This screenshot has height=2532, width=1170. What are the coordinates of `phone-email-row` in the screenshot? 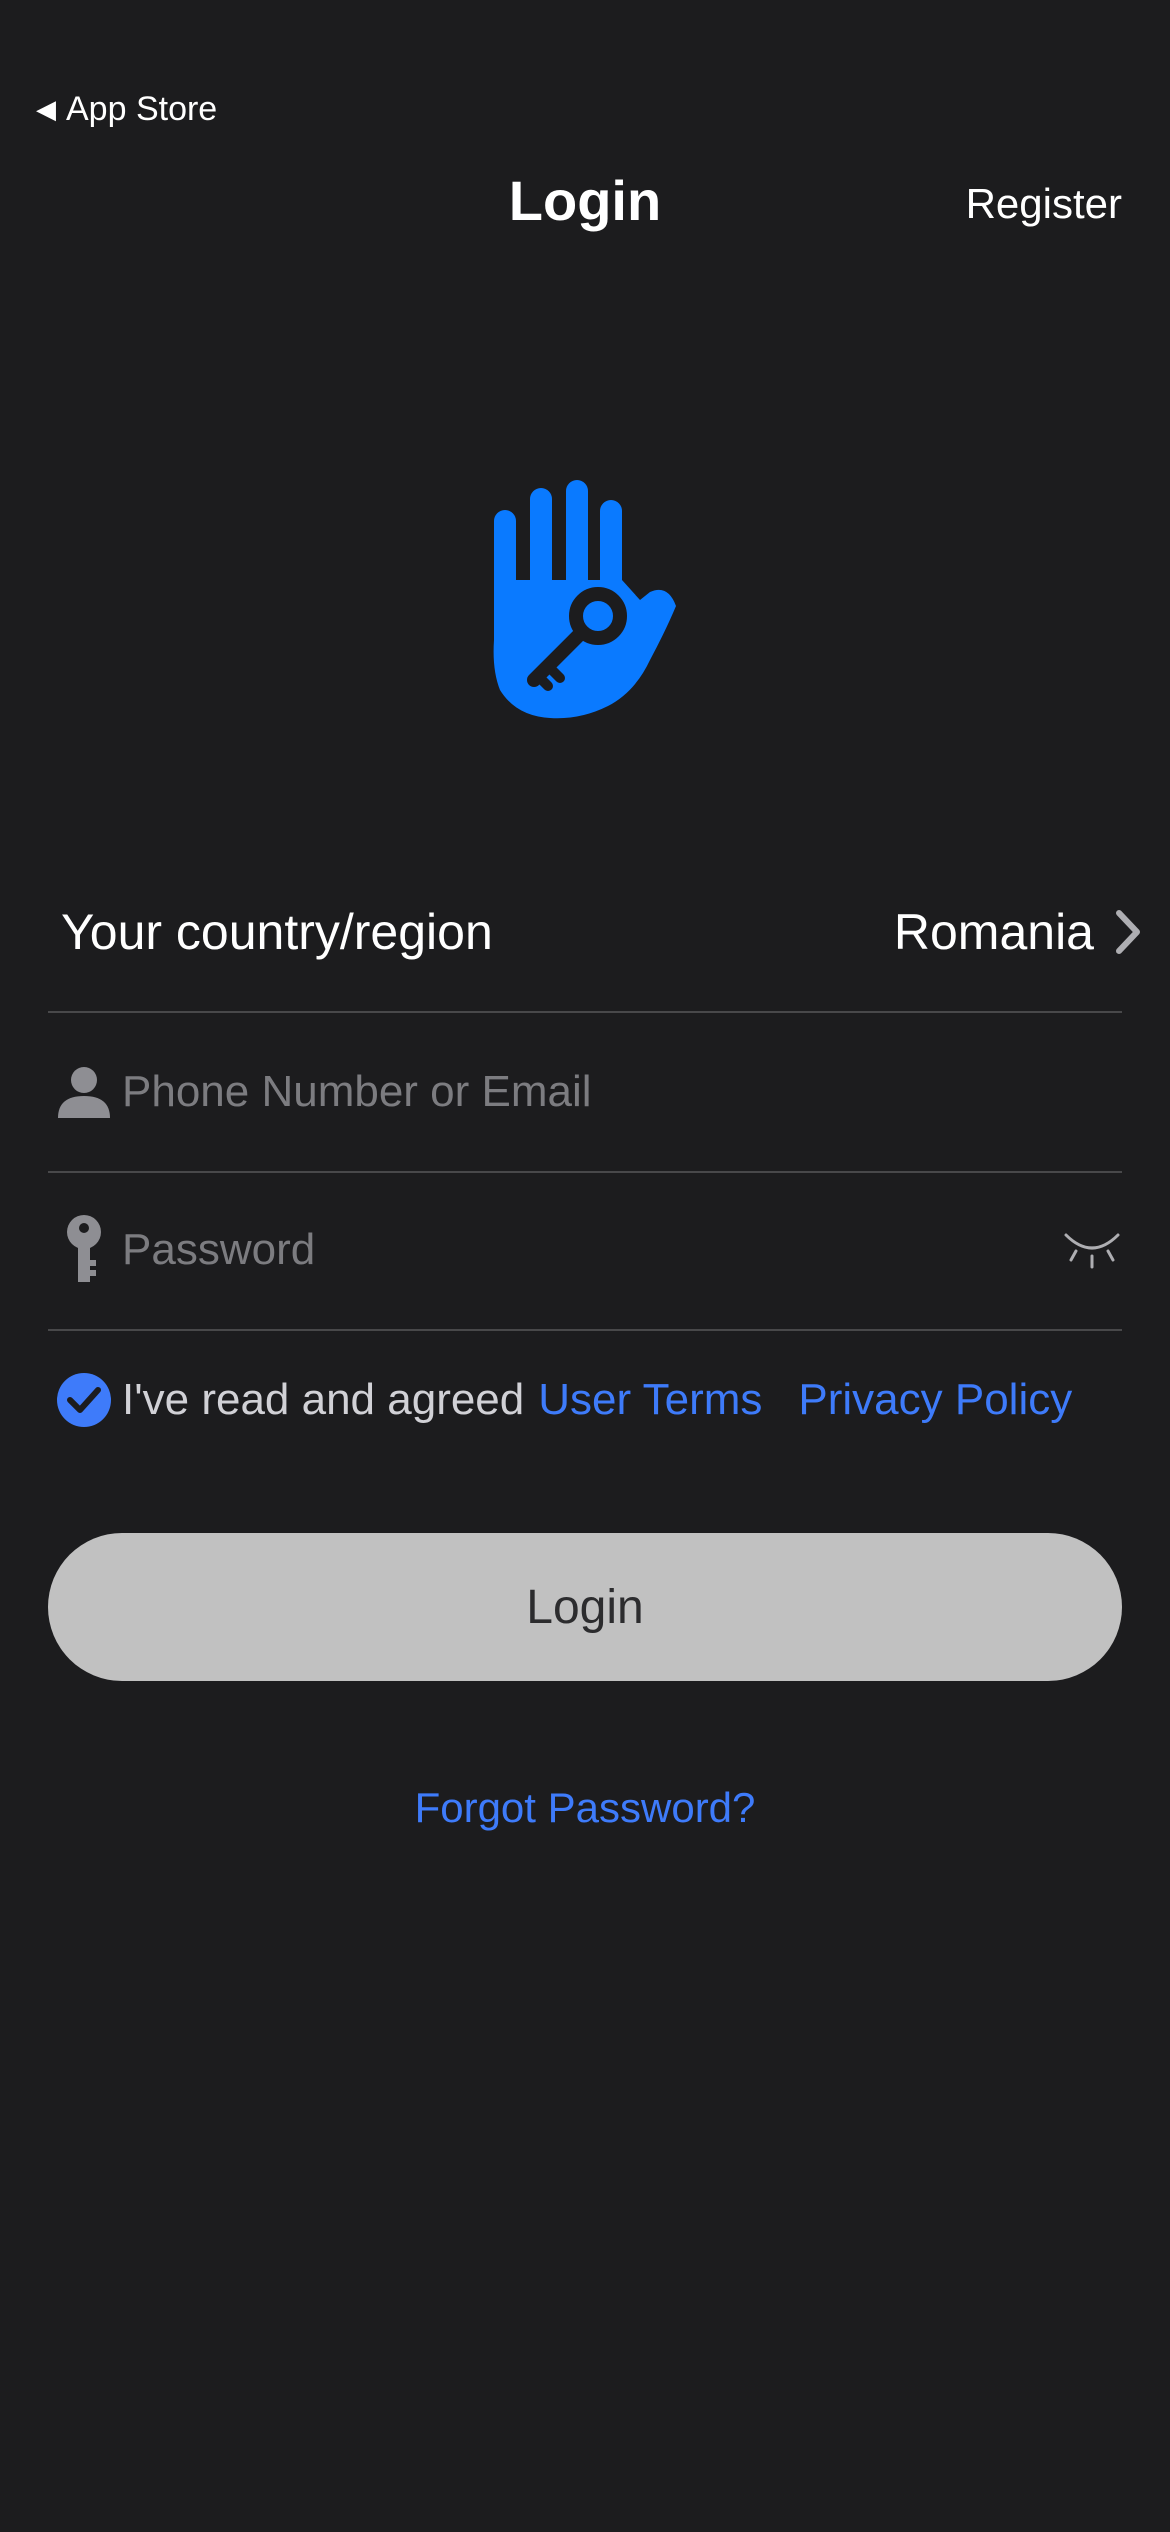 It's located at (585, 1093).